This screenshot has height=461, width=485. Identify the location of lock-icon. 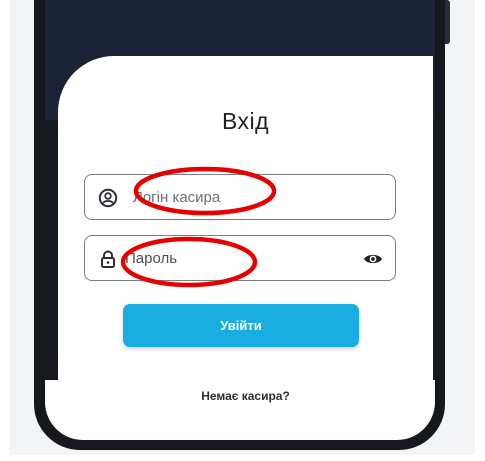
(108, 259).